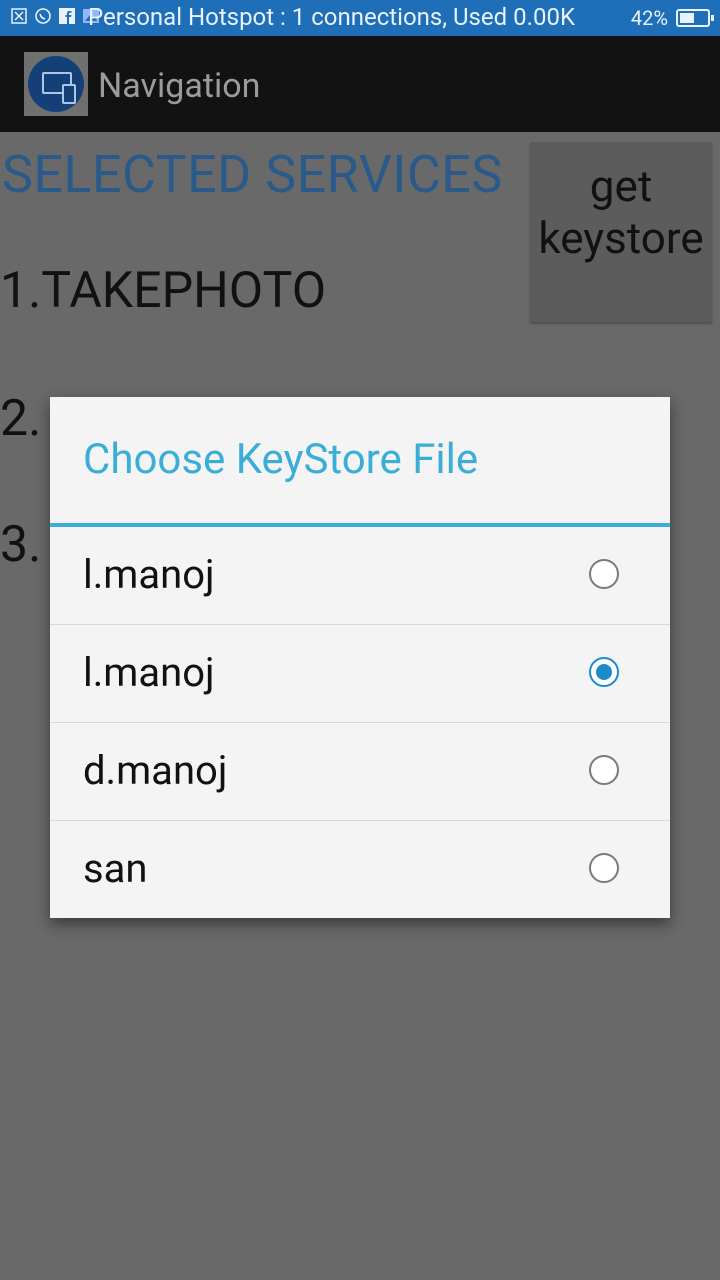  What do you see at coordinates (67, 16) in the screenshot?
I see `facebook-icon` at bounding box center [67, 16].